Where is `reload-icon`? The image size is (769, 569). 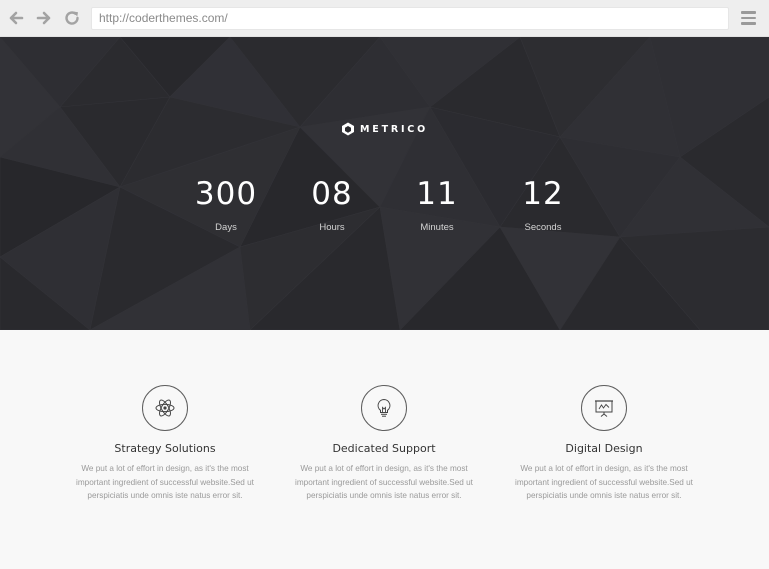 reload-icon is located at coordinates (72, 18).